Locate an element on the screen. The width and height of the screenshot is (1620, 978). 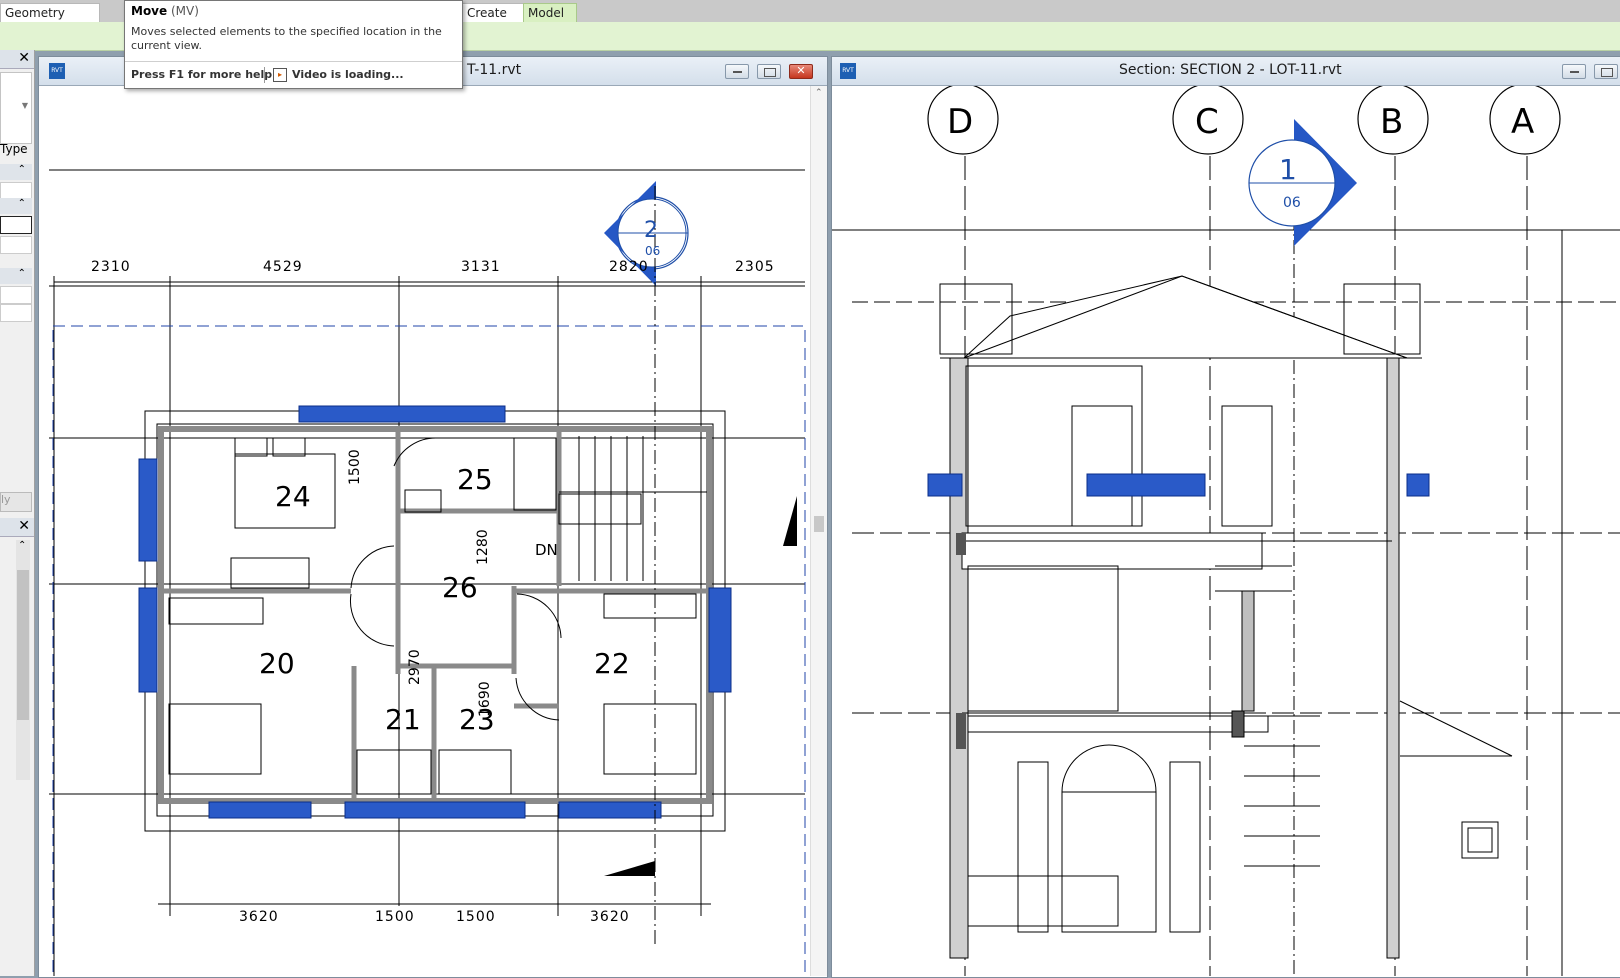
room-number: 22 is located at coordinates (612, 663).